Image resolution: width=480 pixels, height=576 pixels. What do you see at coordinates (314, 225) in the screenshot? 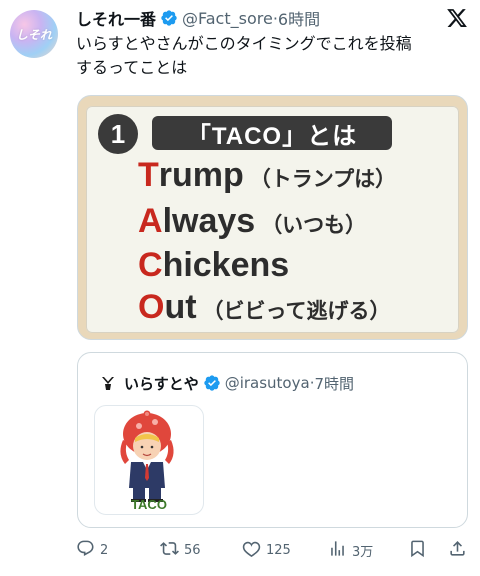
I see `acronym-note: （いつも）` at bounding box center [314, 225].